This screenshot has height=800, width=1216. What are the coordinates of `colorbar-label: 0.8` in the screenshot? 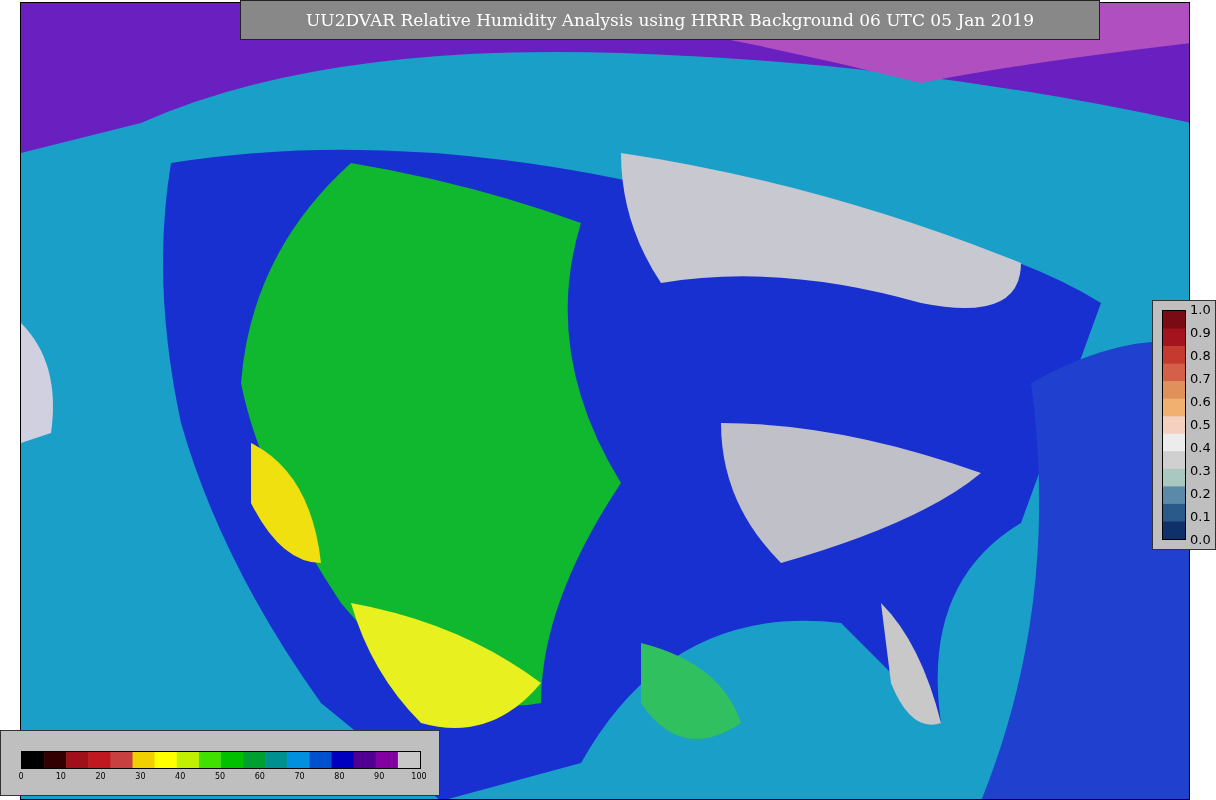 It's located at (1200, 356).